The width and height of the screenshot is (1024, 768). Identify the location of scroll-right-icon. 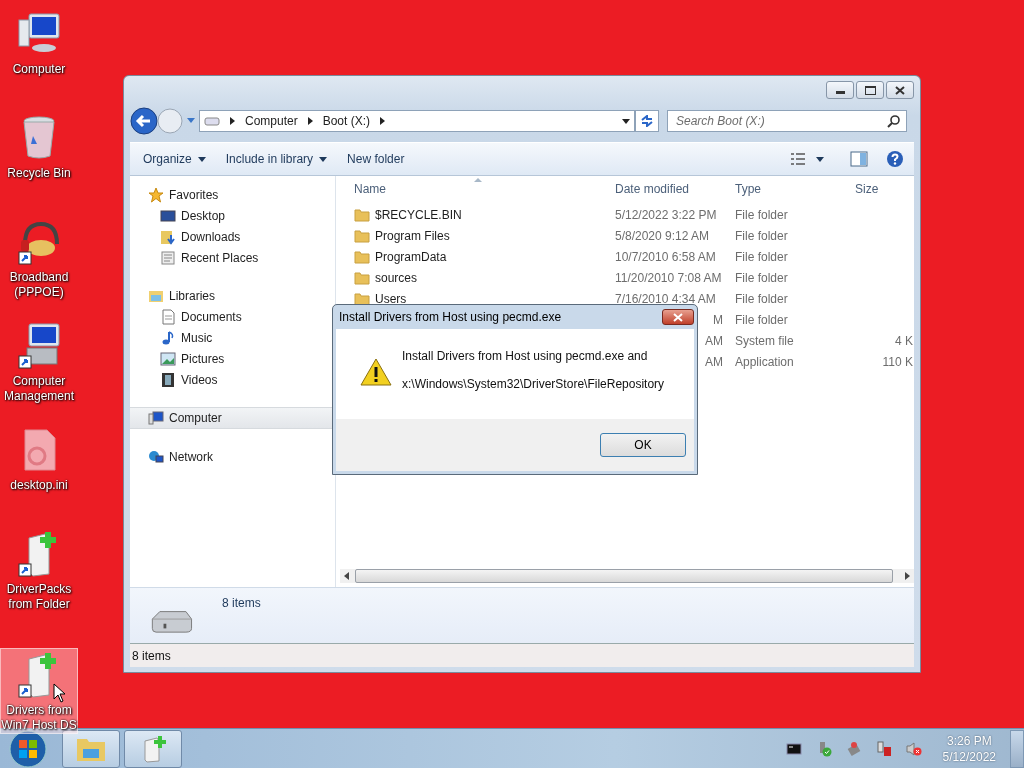
(907, 576).